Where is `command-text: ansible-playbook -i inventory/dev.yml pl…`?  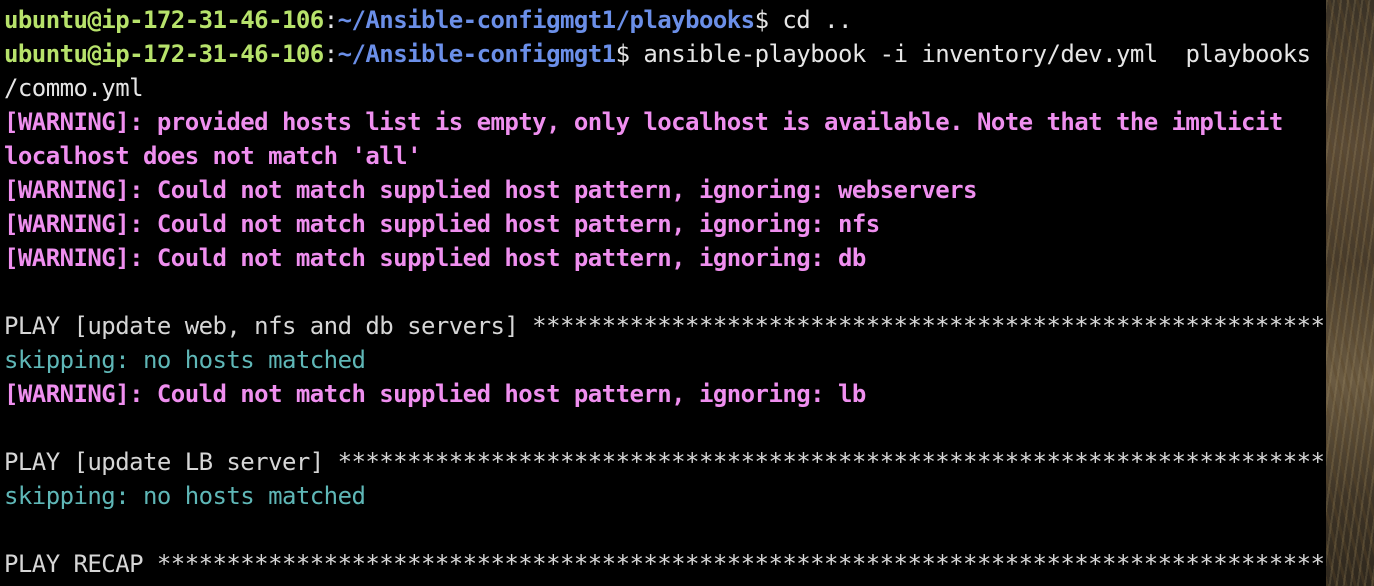 command-text: ansible-playbook -i inventory/dev.yml pl… is located at coordinates (970, 54).